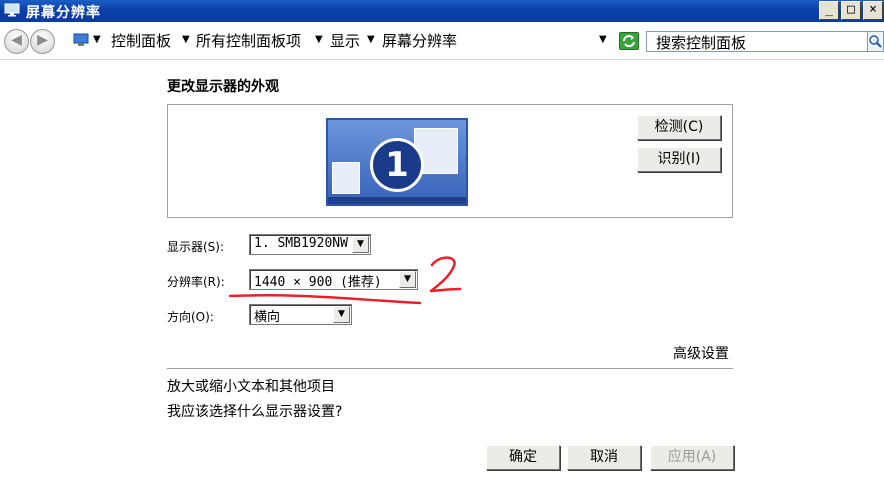 The width and height of the screenshot is (884, 502). I want to click on history-dropdown-icon: ▼, so click(603, 39).